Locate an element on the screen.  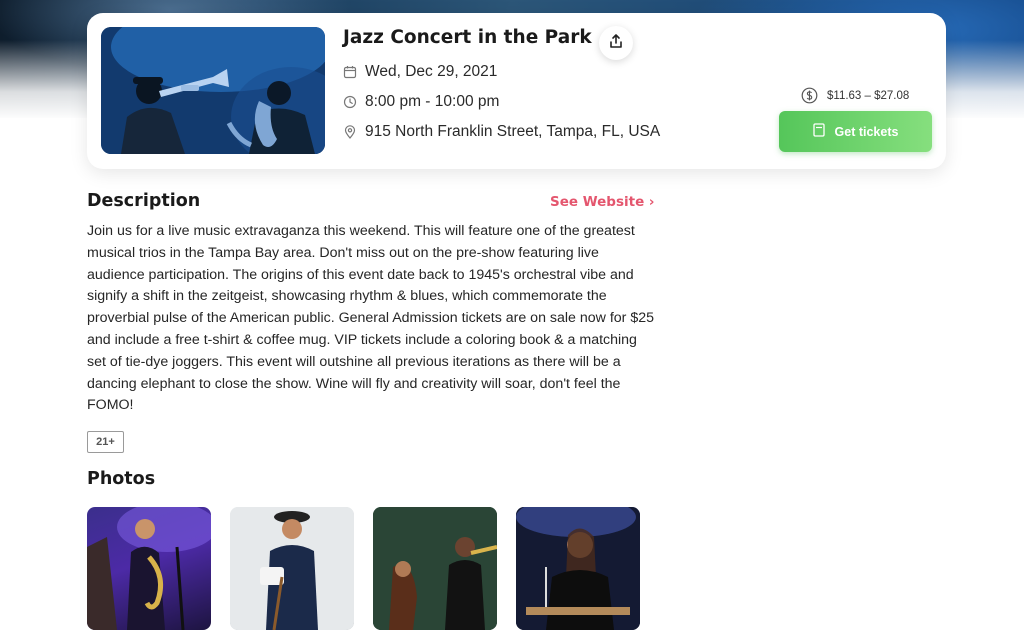
share-button is located at coordinates (616, 43).